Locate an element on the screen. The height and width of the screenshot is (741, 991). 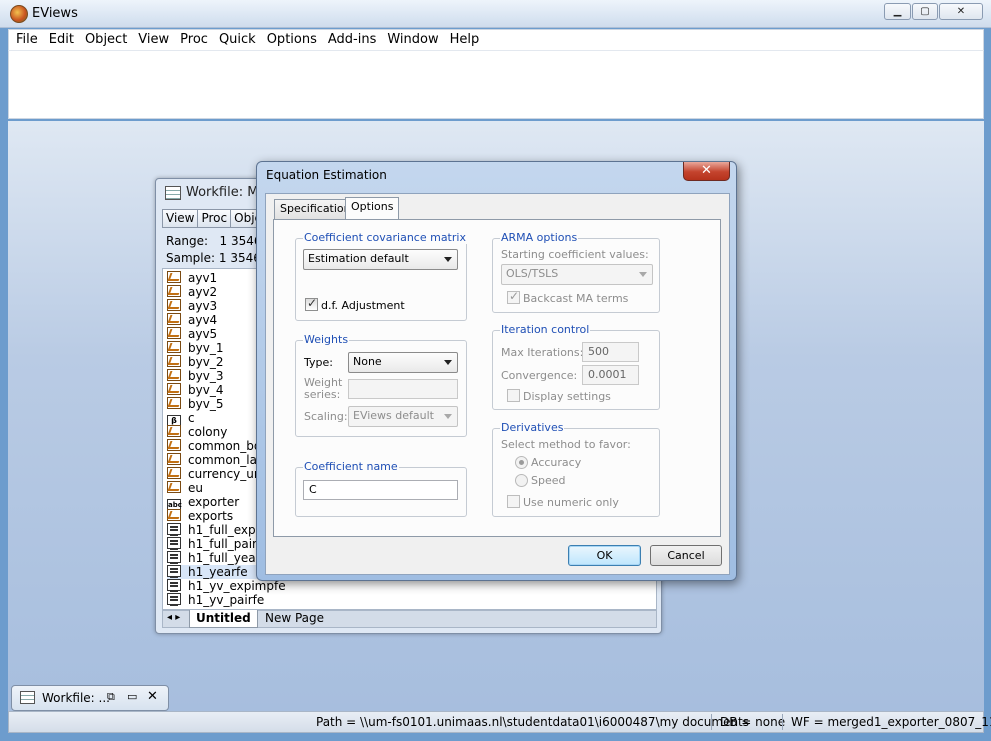
coef-name-legend: Coefficient name is located at coordinates (351, 466).